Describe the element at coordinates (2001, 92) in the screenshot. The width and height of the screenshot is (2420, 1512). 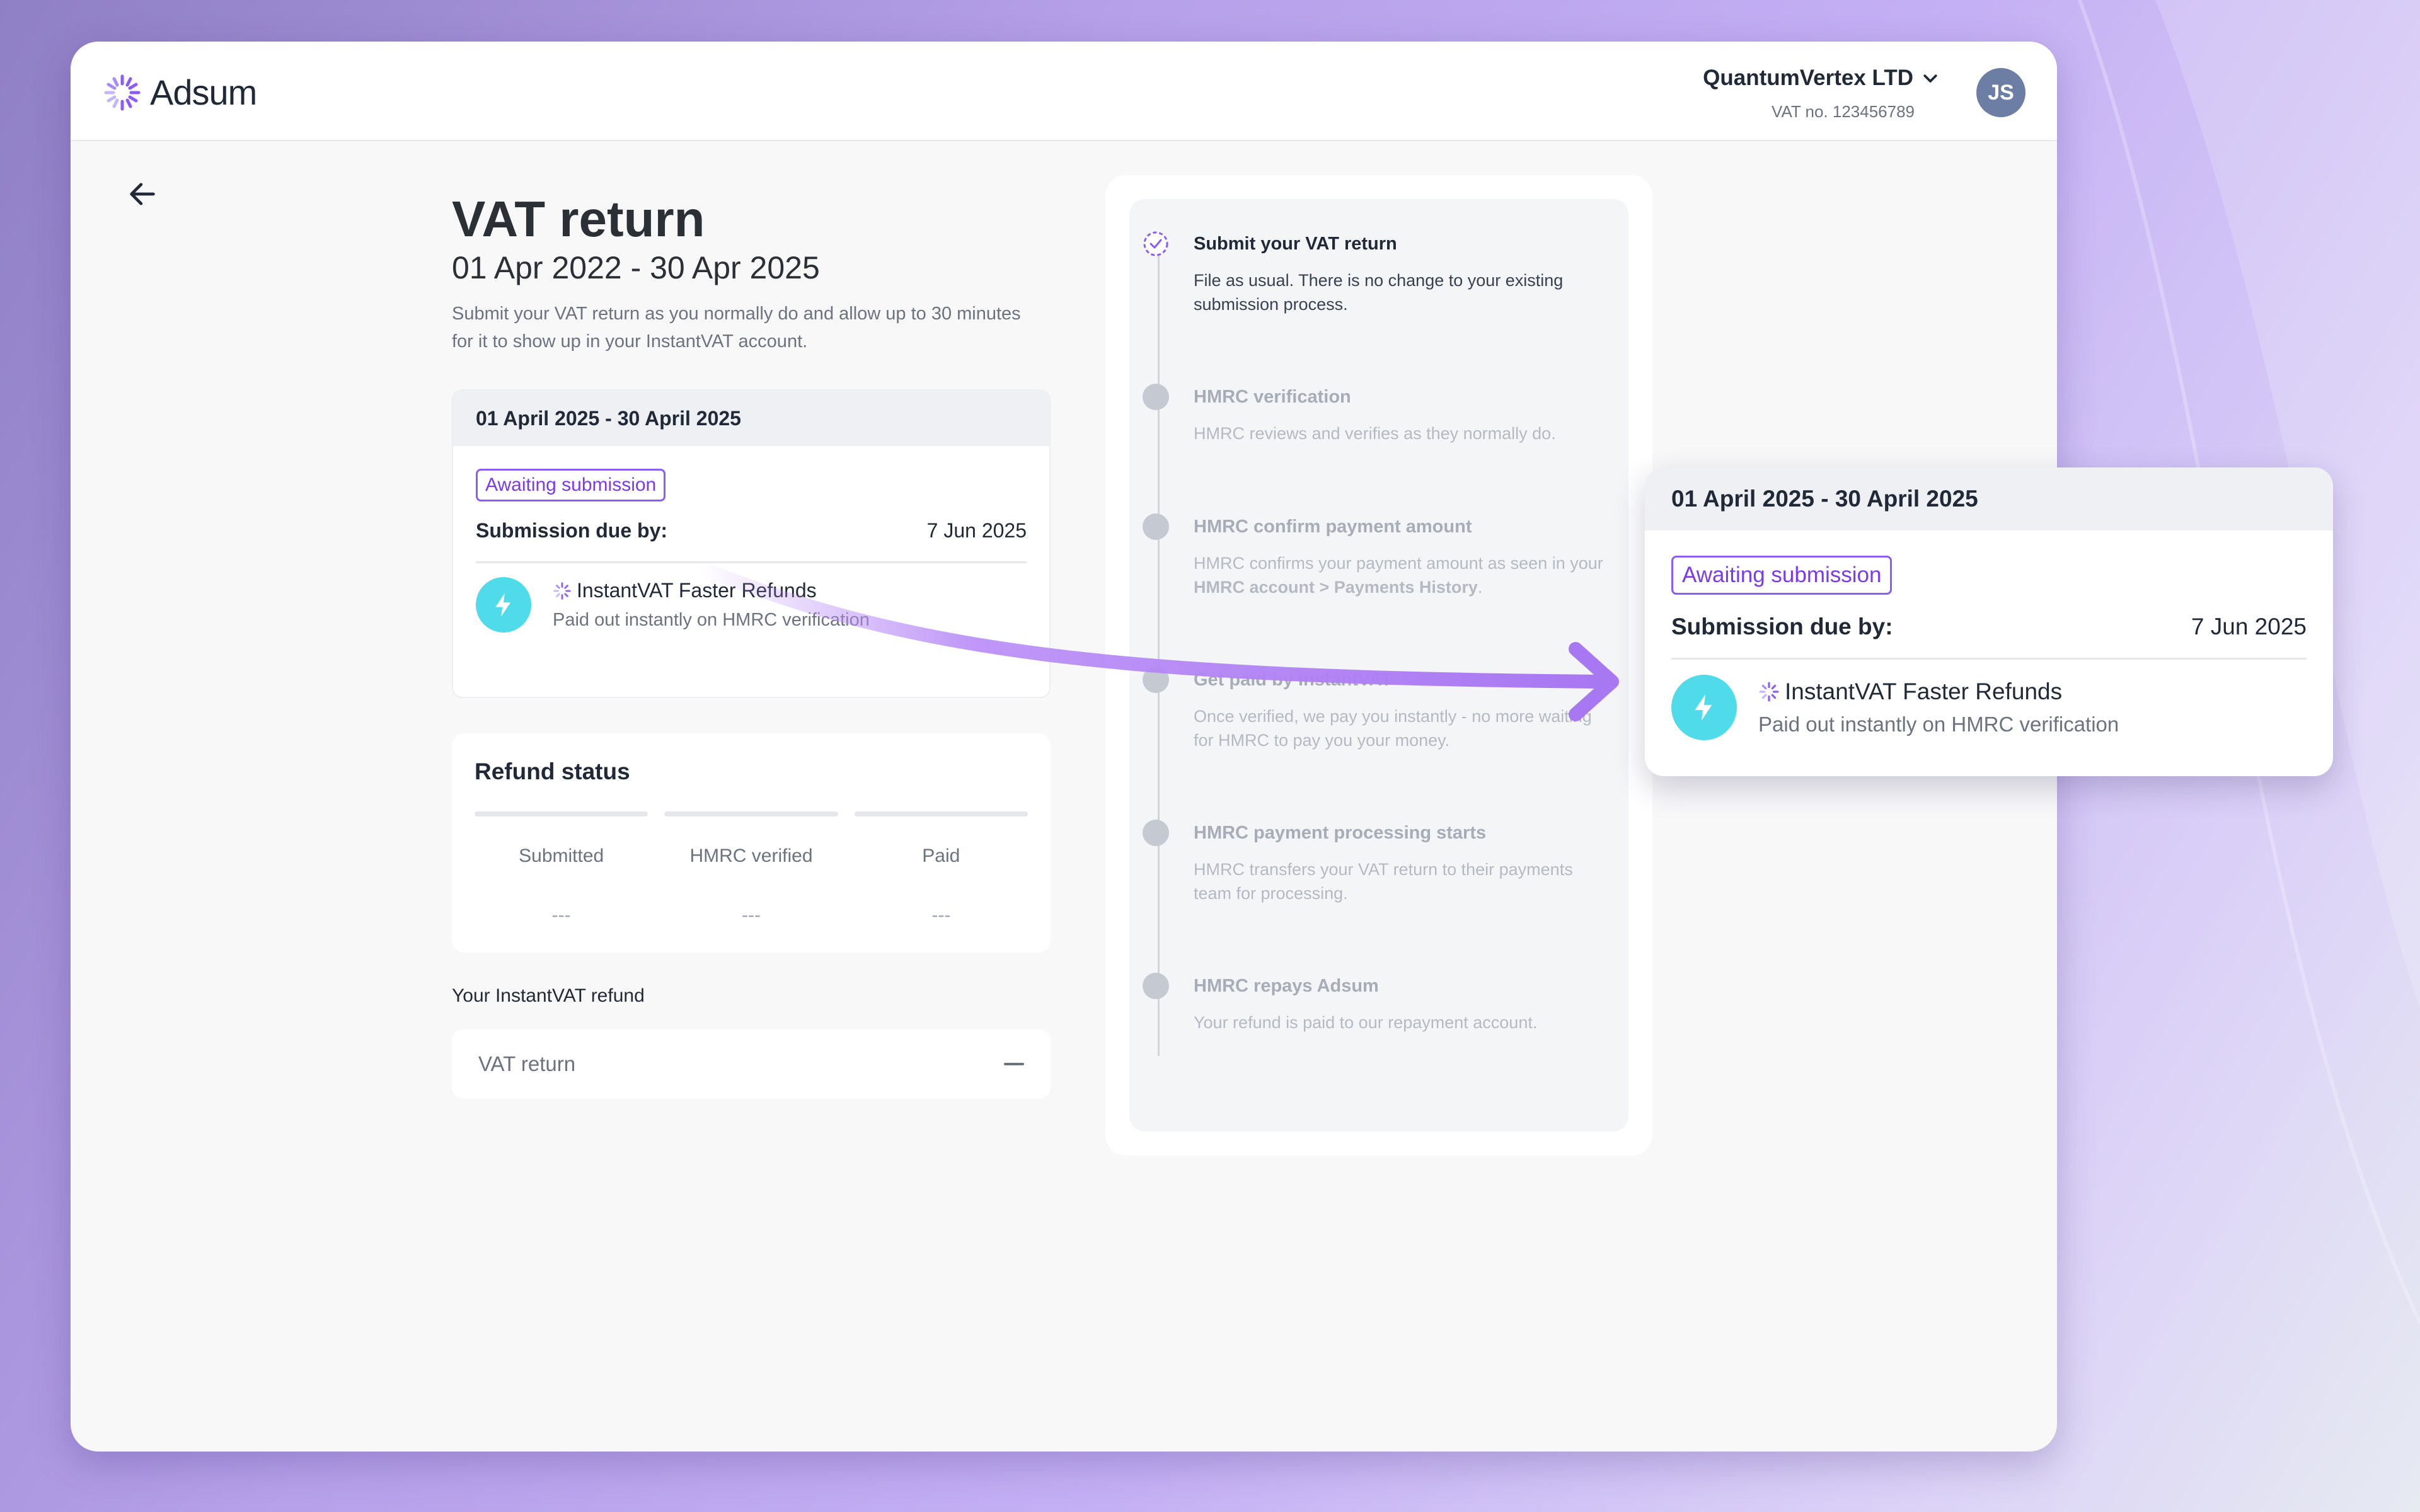
I see `avatar: JS` at that location.